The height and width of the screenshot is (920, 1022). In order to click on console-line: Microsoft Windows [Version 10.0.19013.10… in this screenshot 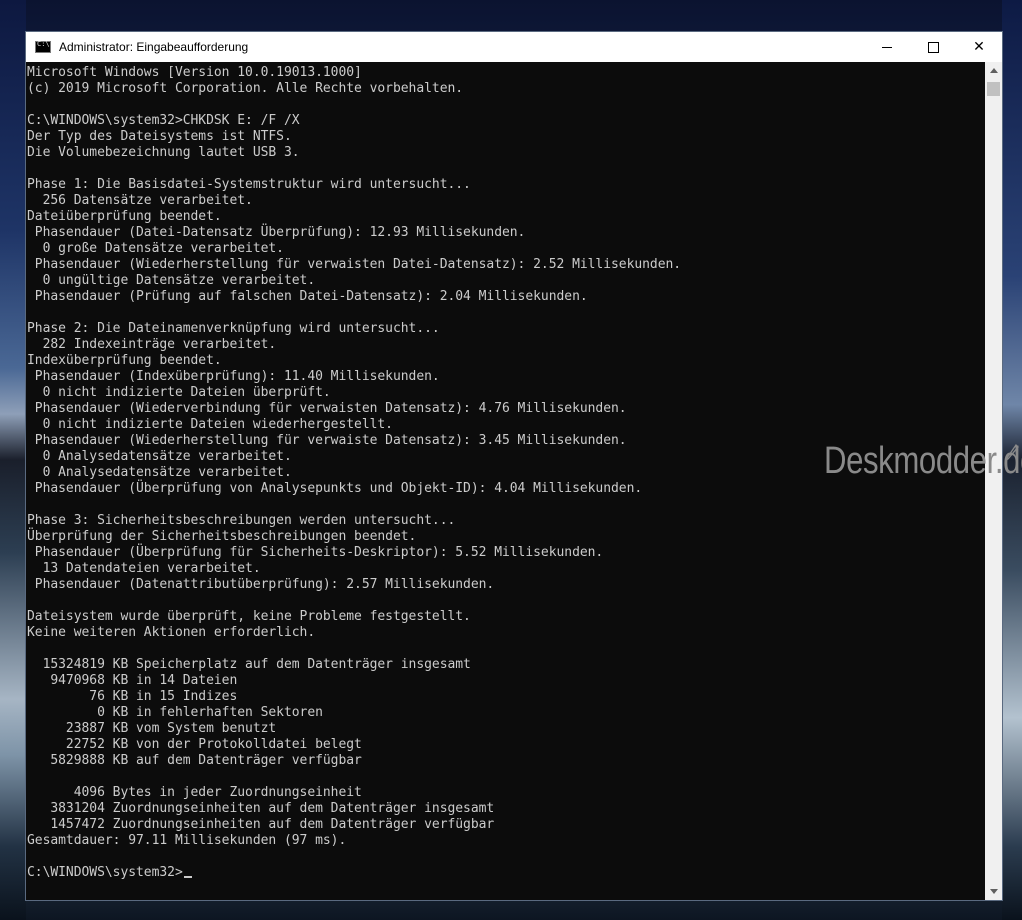, I will do `click(194, 72)`.